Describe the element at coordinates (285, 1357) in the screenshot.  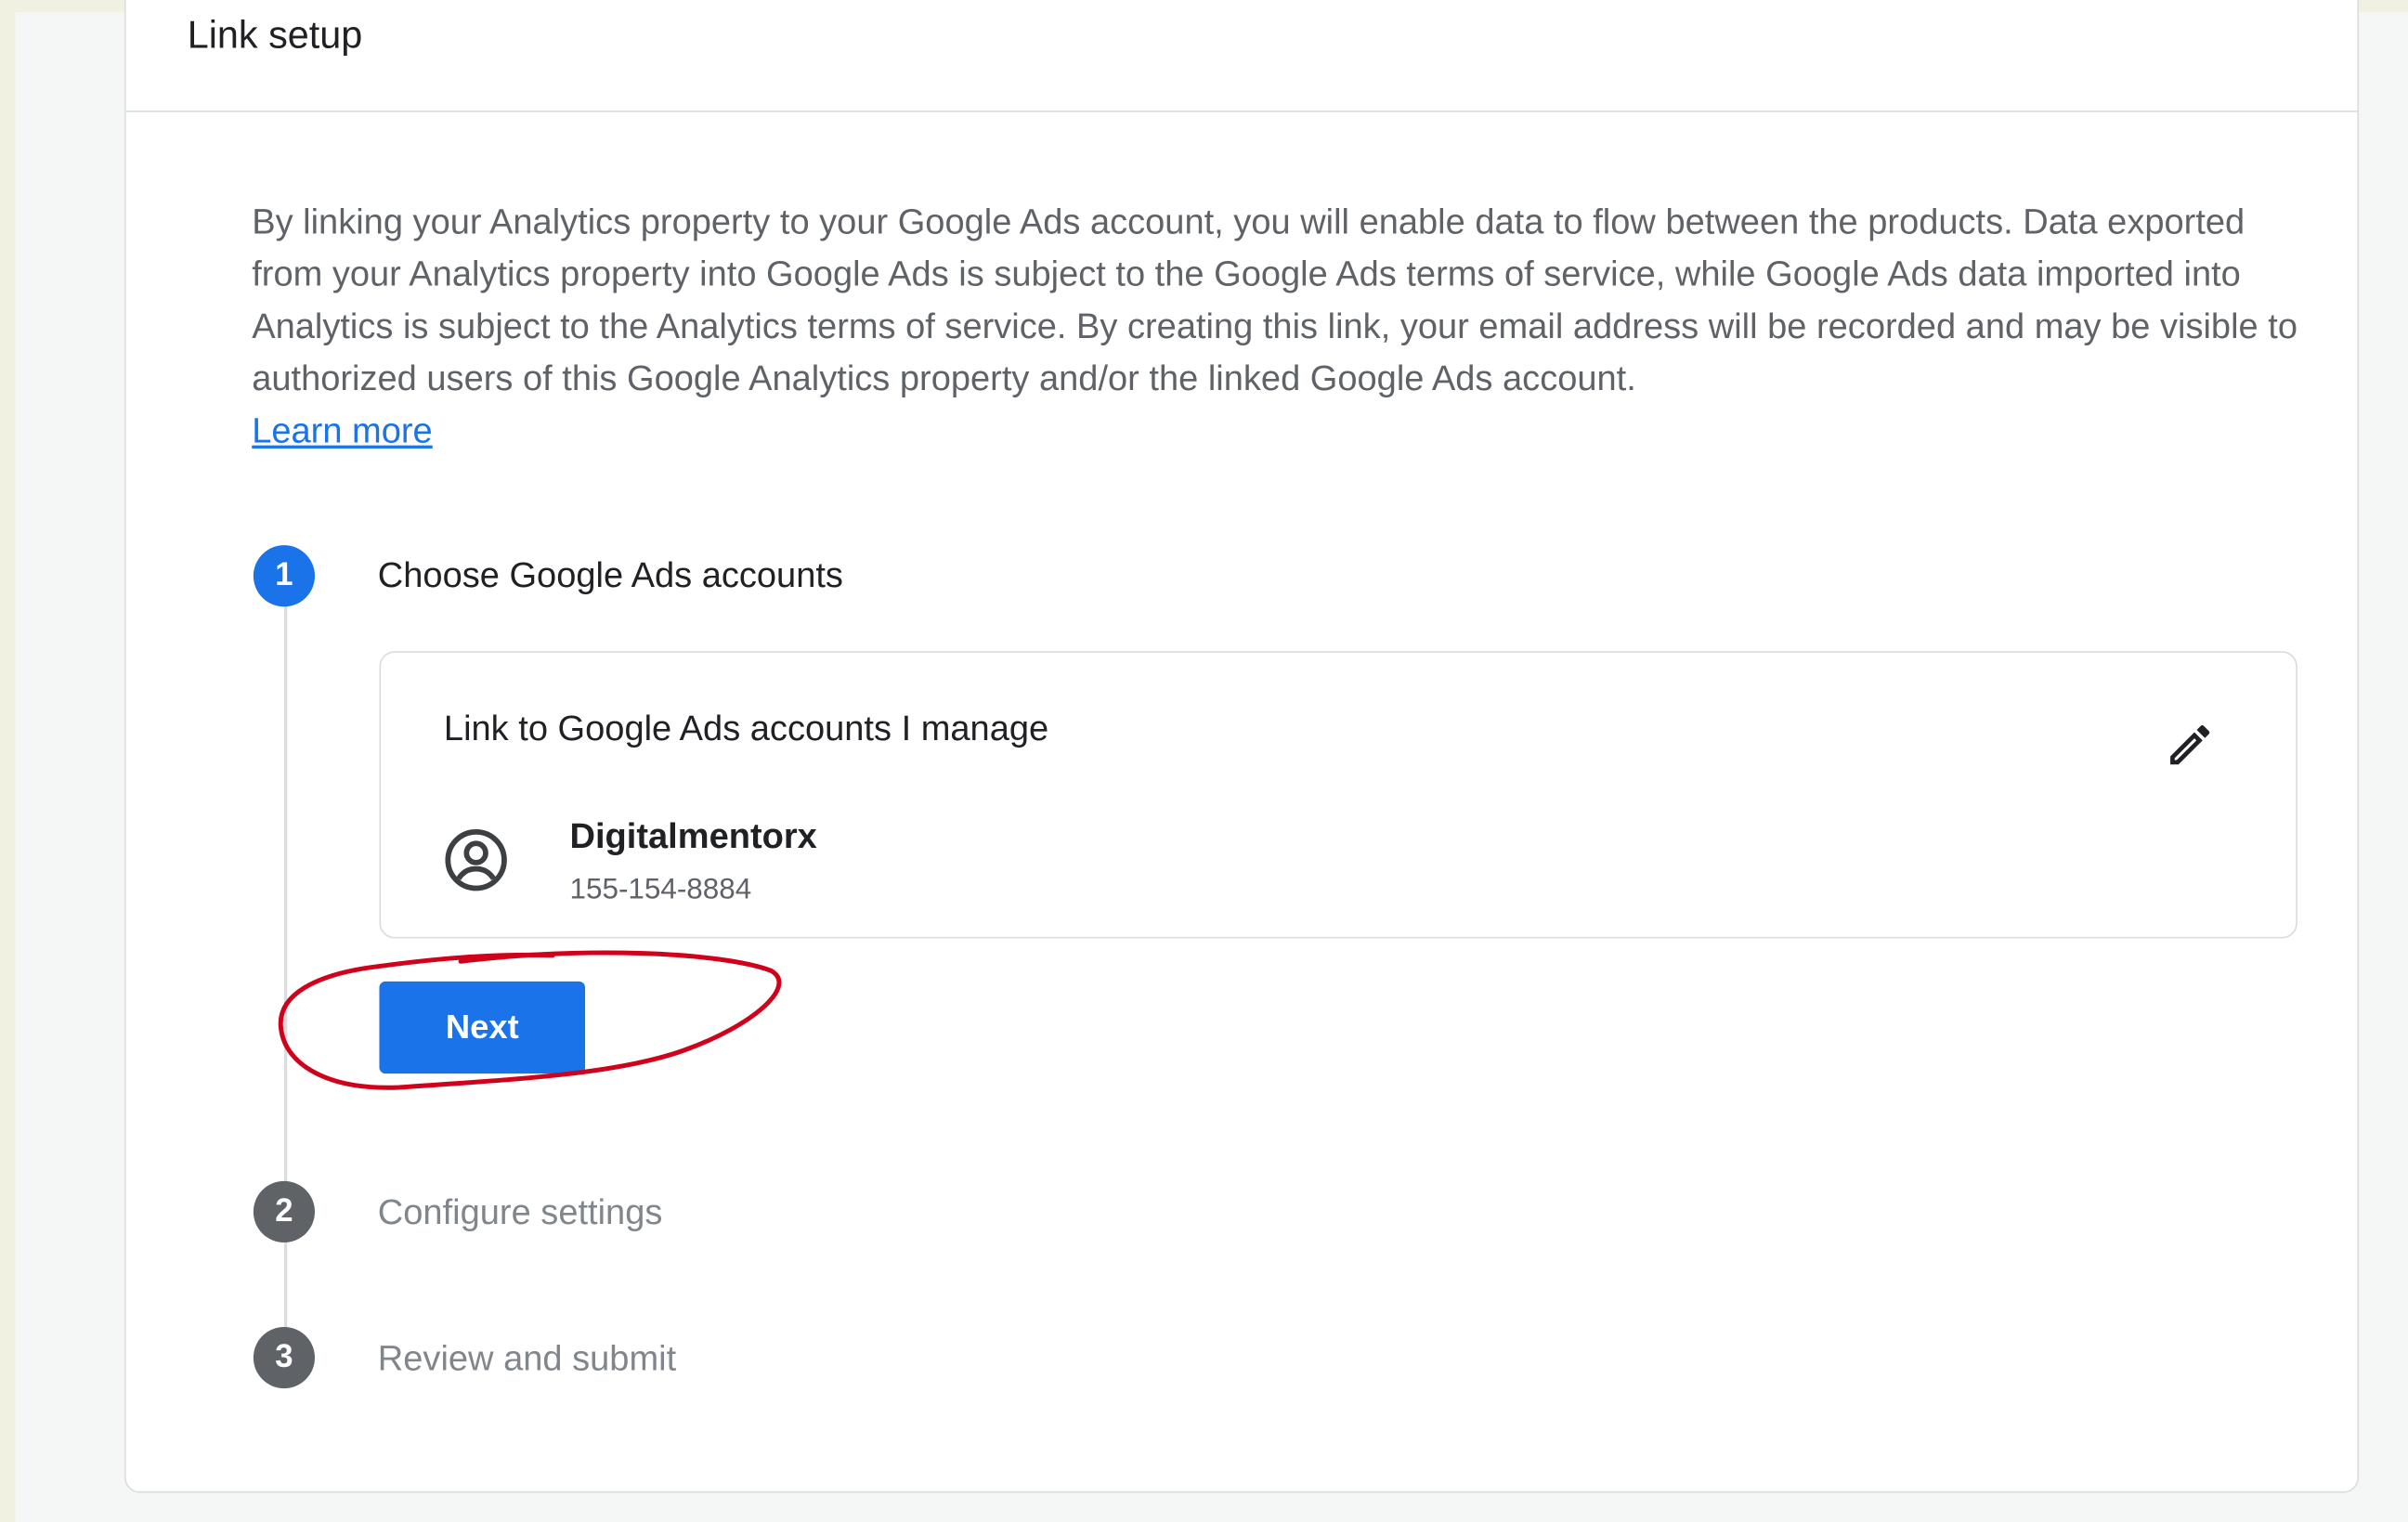
I see `step-3-number: 3` at that location.